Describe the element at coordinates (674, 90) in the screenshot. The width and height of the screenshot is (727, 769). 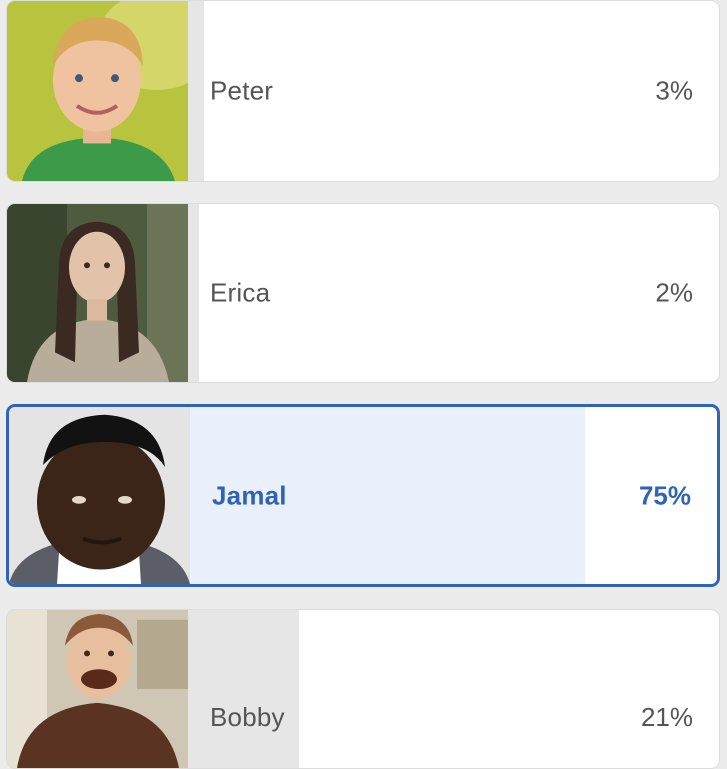
I see `option-percent: 3%` at that location.